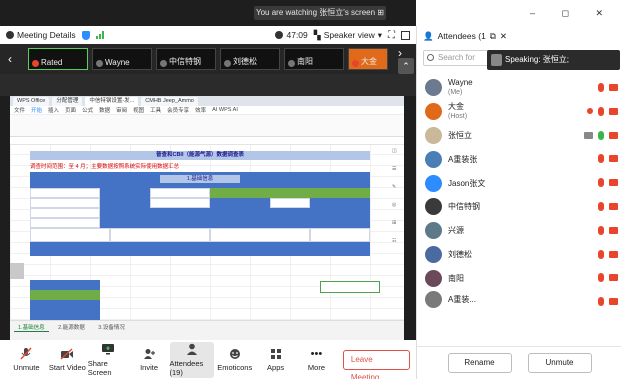 This screenshot has width=621, height=379. Describe the element at coordinates (279, 35) in the screenshot. I see `clock-icon` at that location.